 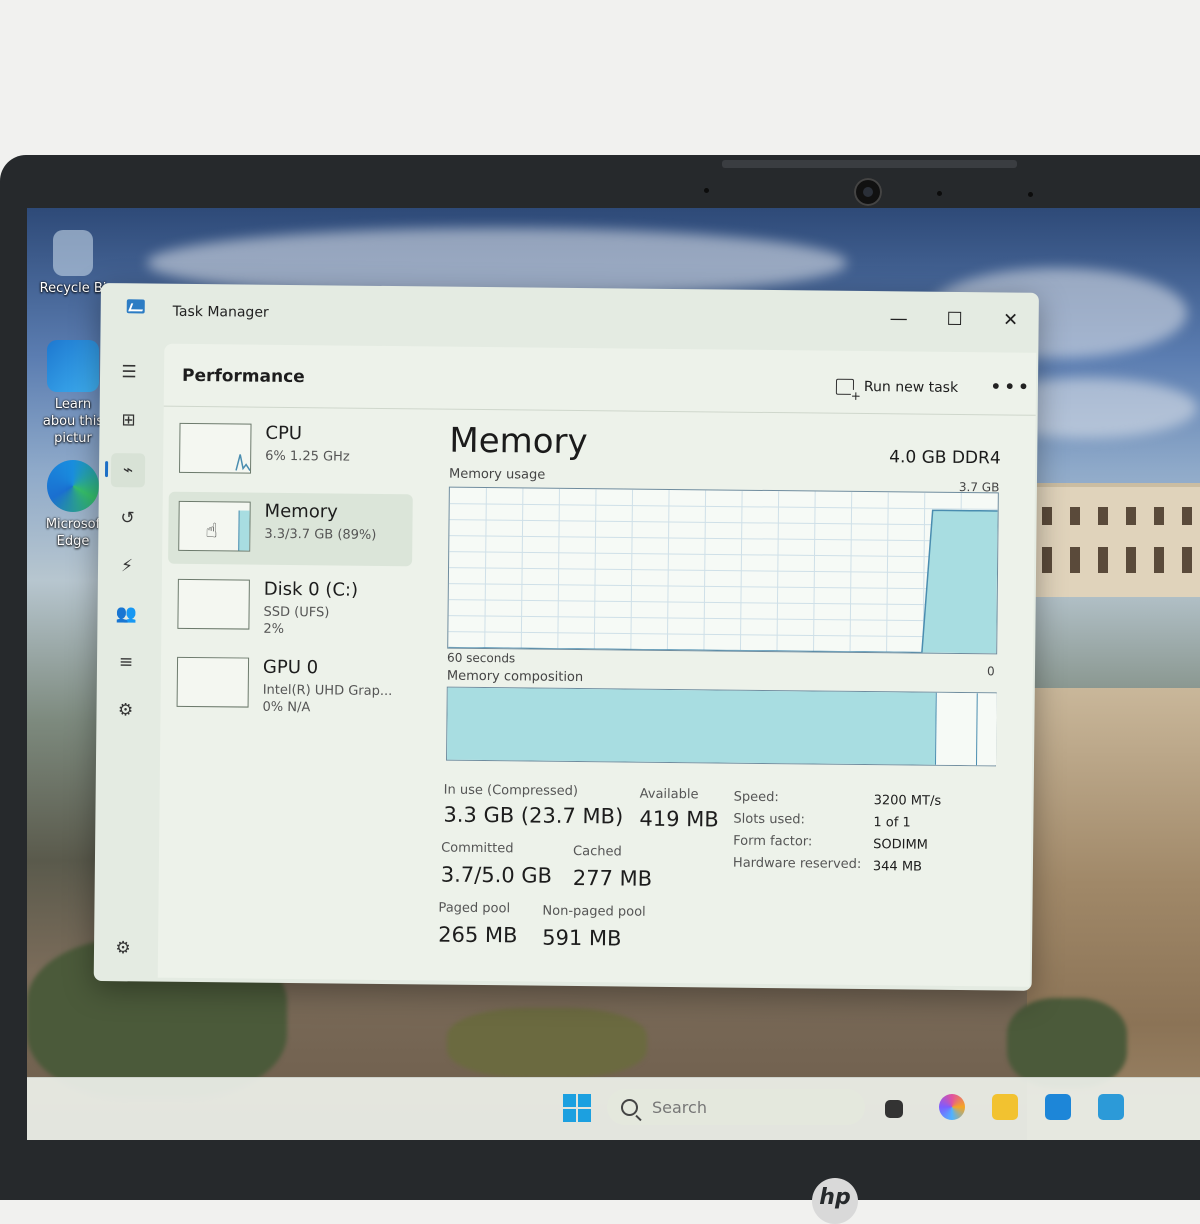 I want to click on resource-name: Disk 0 (C:), so click(x=311, y=589).